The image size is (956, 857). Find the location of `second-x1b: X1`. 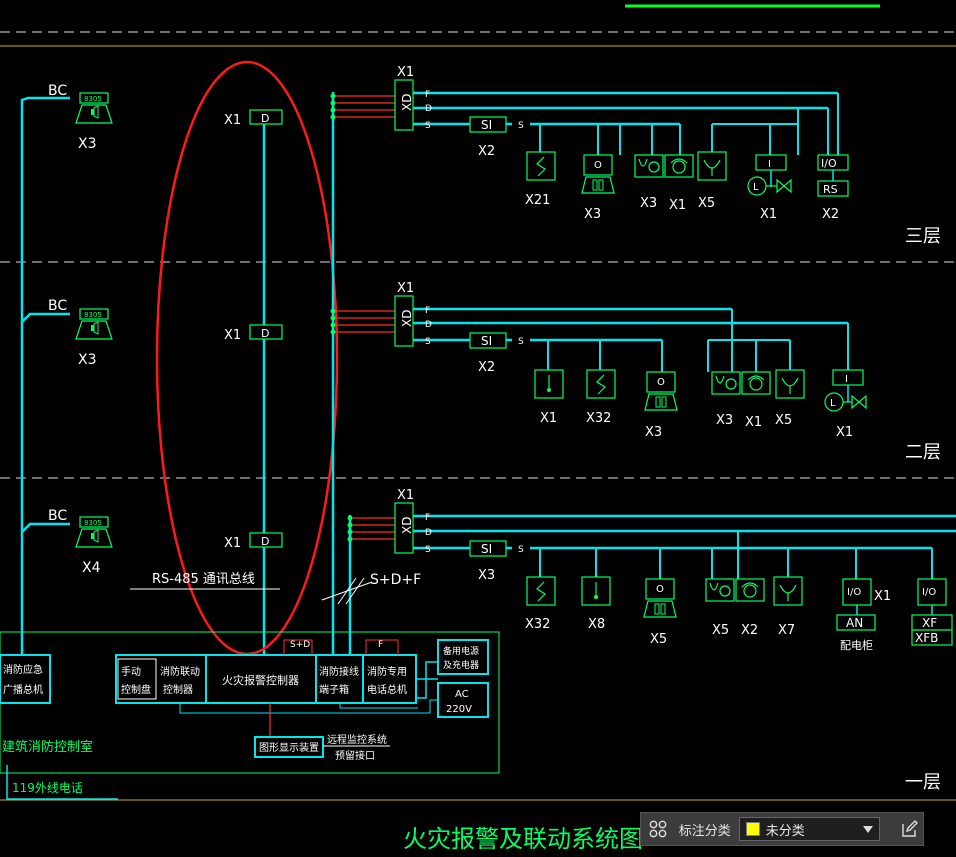

second-x1b: X1 is located at coordinates (844, 432).